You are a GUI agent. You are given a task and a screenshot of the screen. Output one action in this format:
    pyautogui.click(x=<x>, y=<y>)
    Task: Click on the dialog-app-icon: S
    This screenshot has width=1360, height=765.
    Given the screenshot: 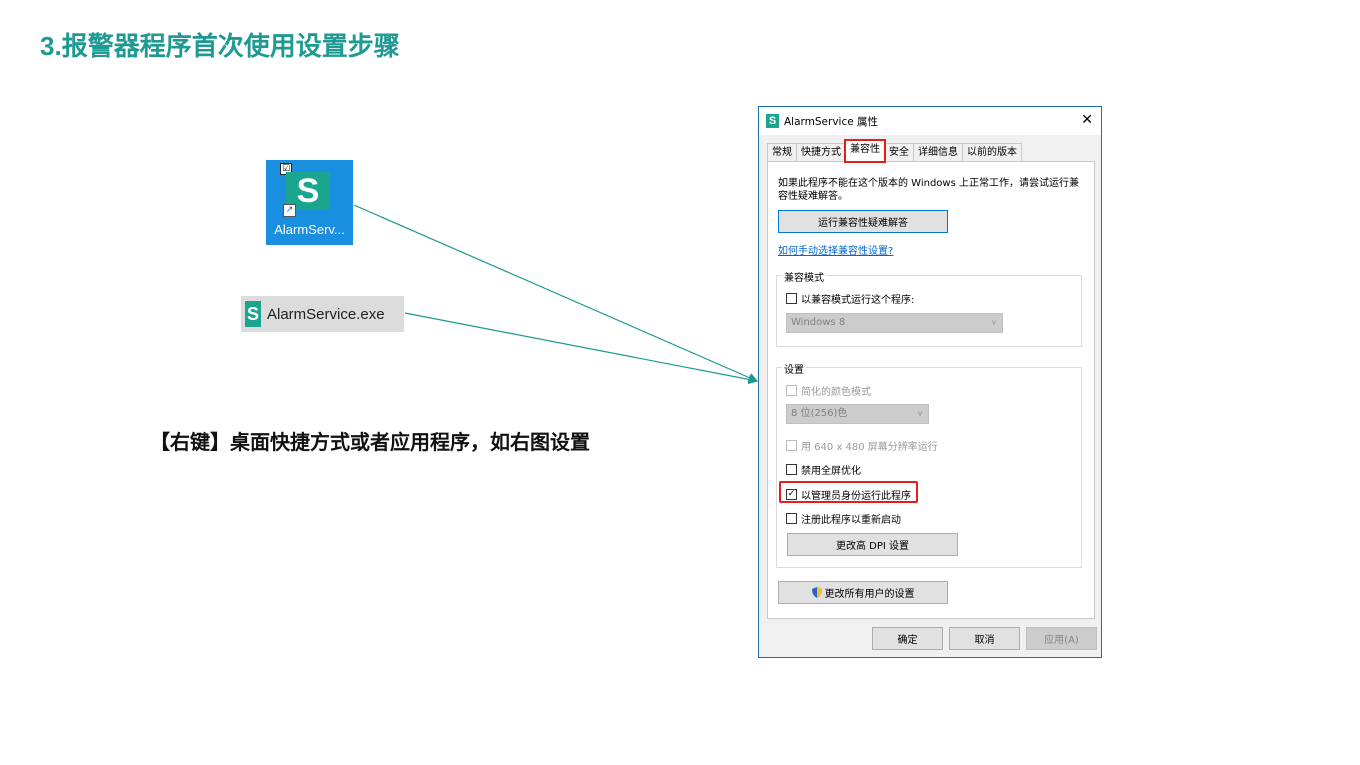 What is the action you would take?
    pyautogui.click(x=772, y=121)
    